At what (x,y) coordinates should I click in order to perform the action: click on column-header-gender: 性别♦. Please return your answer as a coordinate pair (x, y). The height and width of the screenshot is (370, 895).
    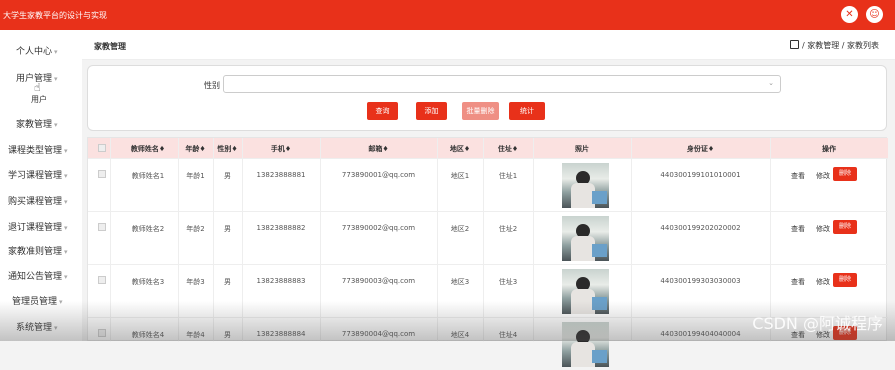
    Looking at the image, I should click on (227, 149).